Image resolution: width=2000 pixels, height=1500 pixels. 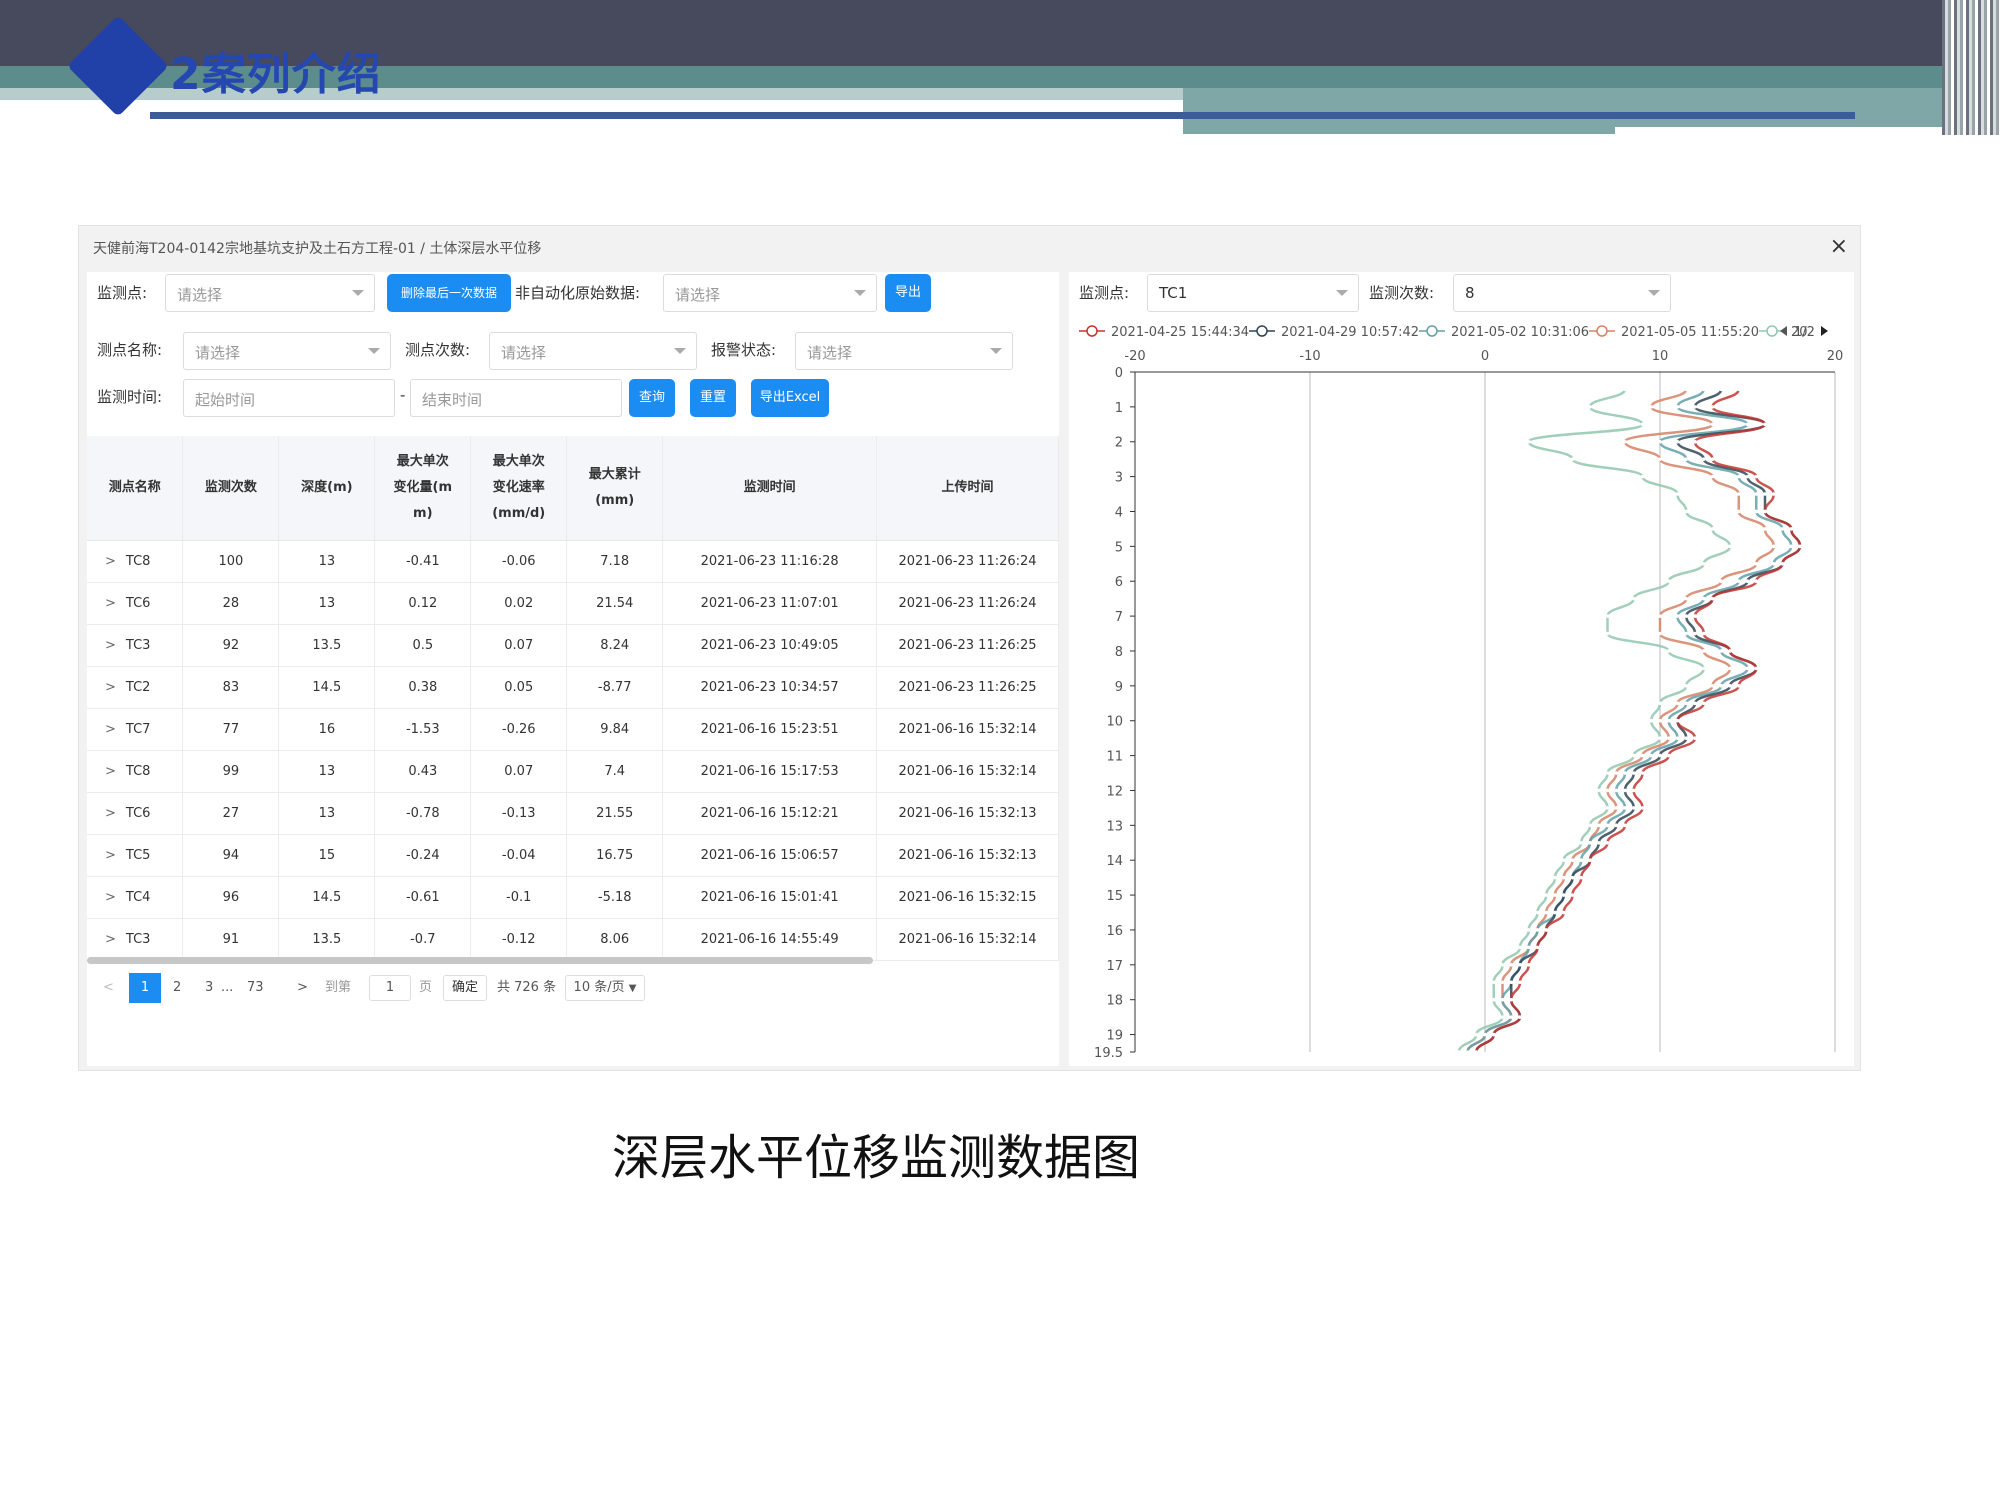 I want to click on next-page-icon: >, so click(x=302, y=988).